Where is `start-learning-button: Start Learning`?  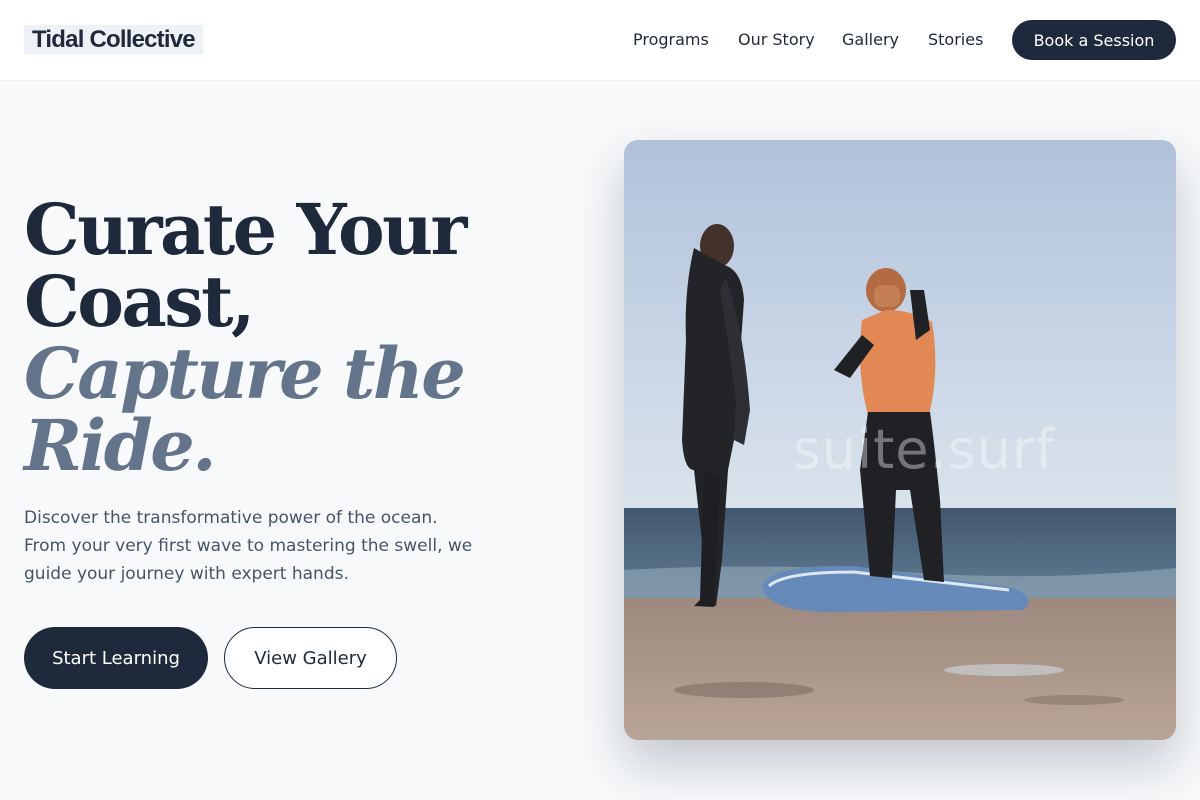
start-learning-button: Start Learning is located at coordinates (116, 658).